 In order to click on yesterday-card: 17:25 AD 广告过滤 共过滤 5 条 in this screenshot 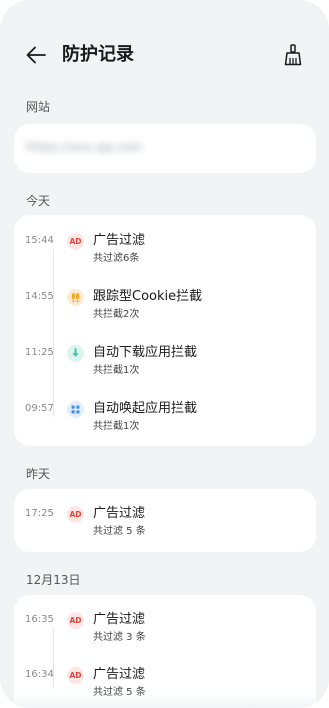, I will do `click(165, 520)`.